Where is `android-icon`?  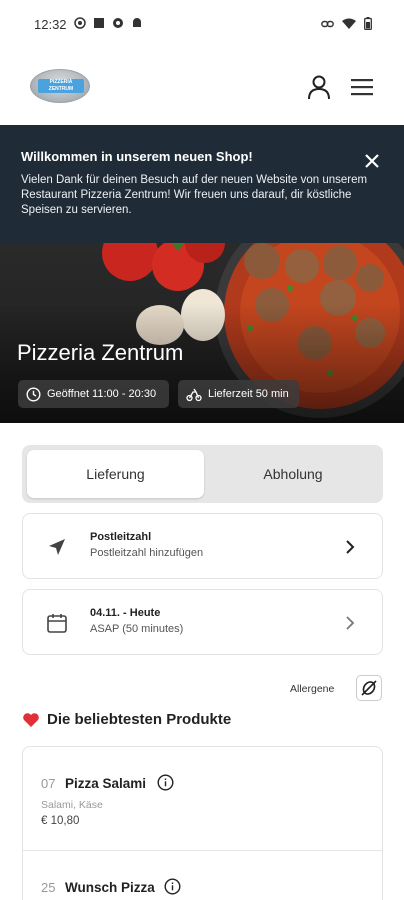
android-icon is located at coordinates (137, 22).